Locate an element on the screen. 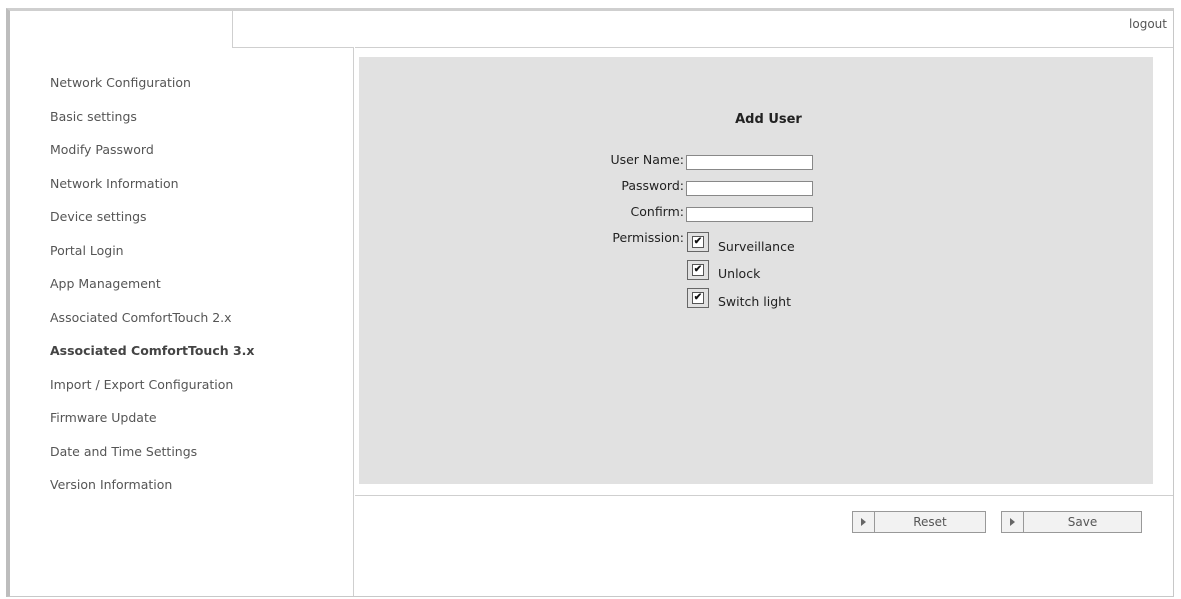  sidebar-item-comforttouch-3x: Associated ComfortTouch 3.x is located at coordinates (152, 356).